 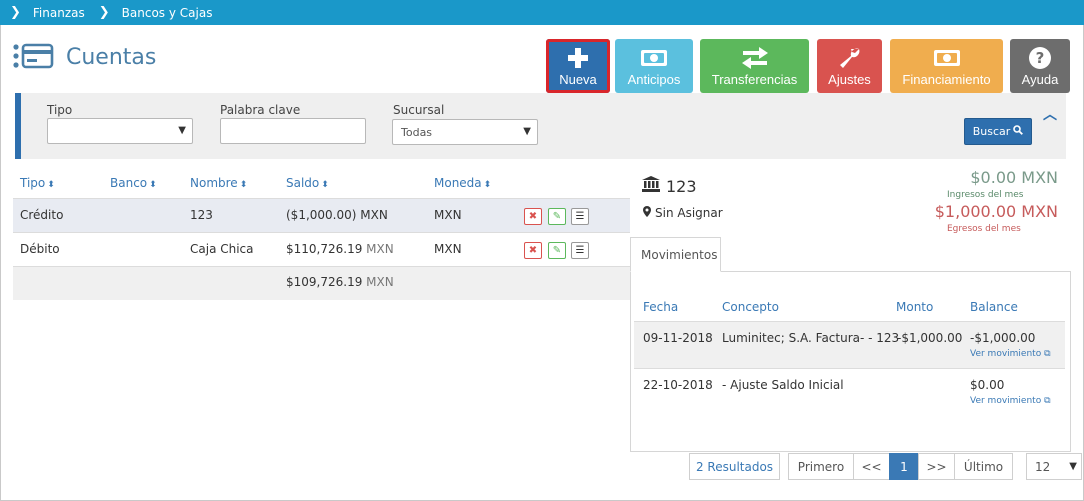 I want to click on sucursal-select: Todas ▼, so click(x=465, y=132).